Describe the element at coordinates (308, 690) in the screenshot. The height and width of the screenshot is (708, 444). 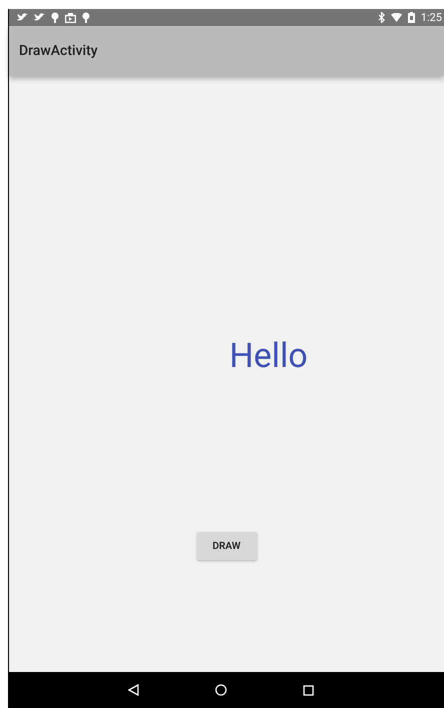
I see `recents-icon` at that location.